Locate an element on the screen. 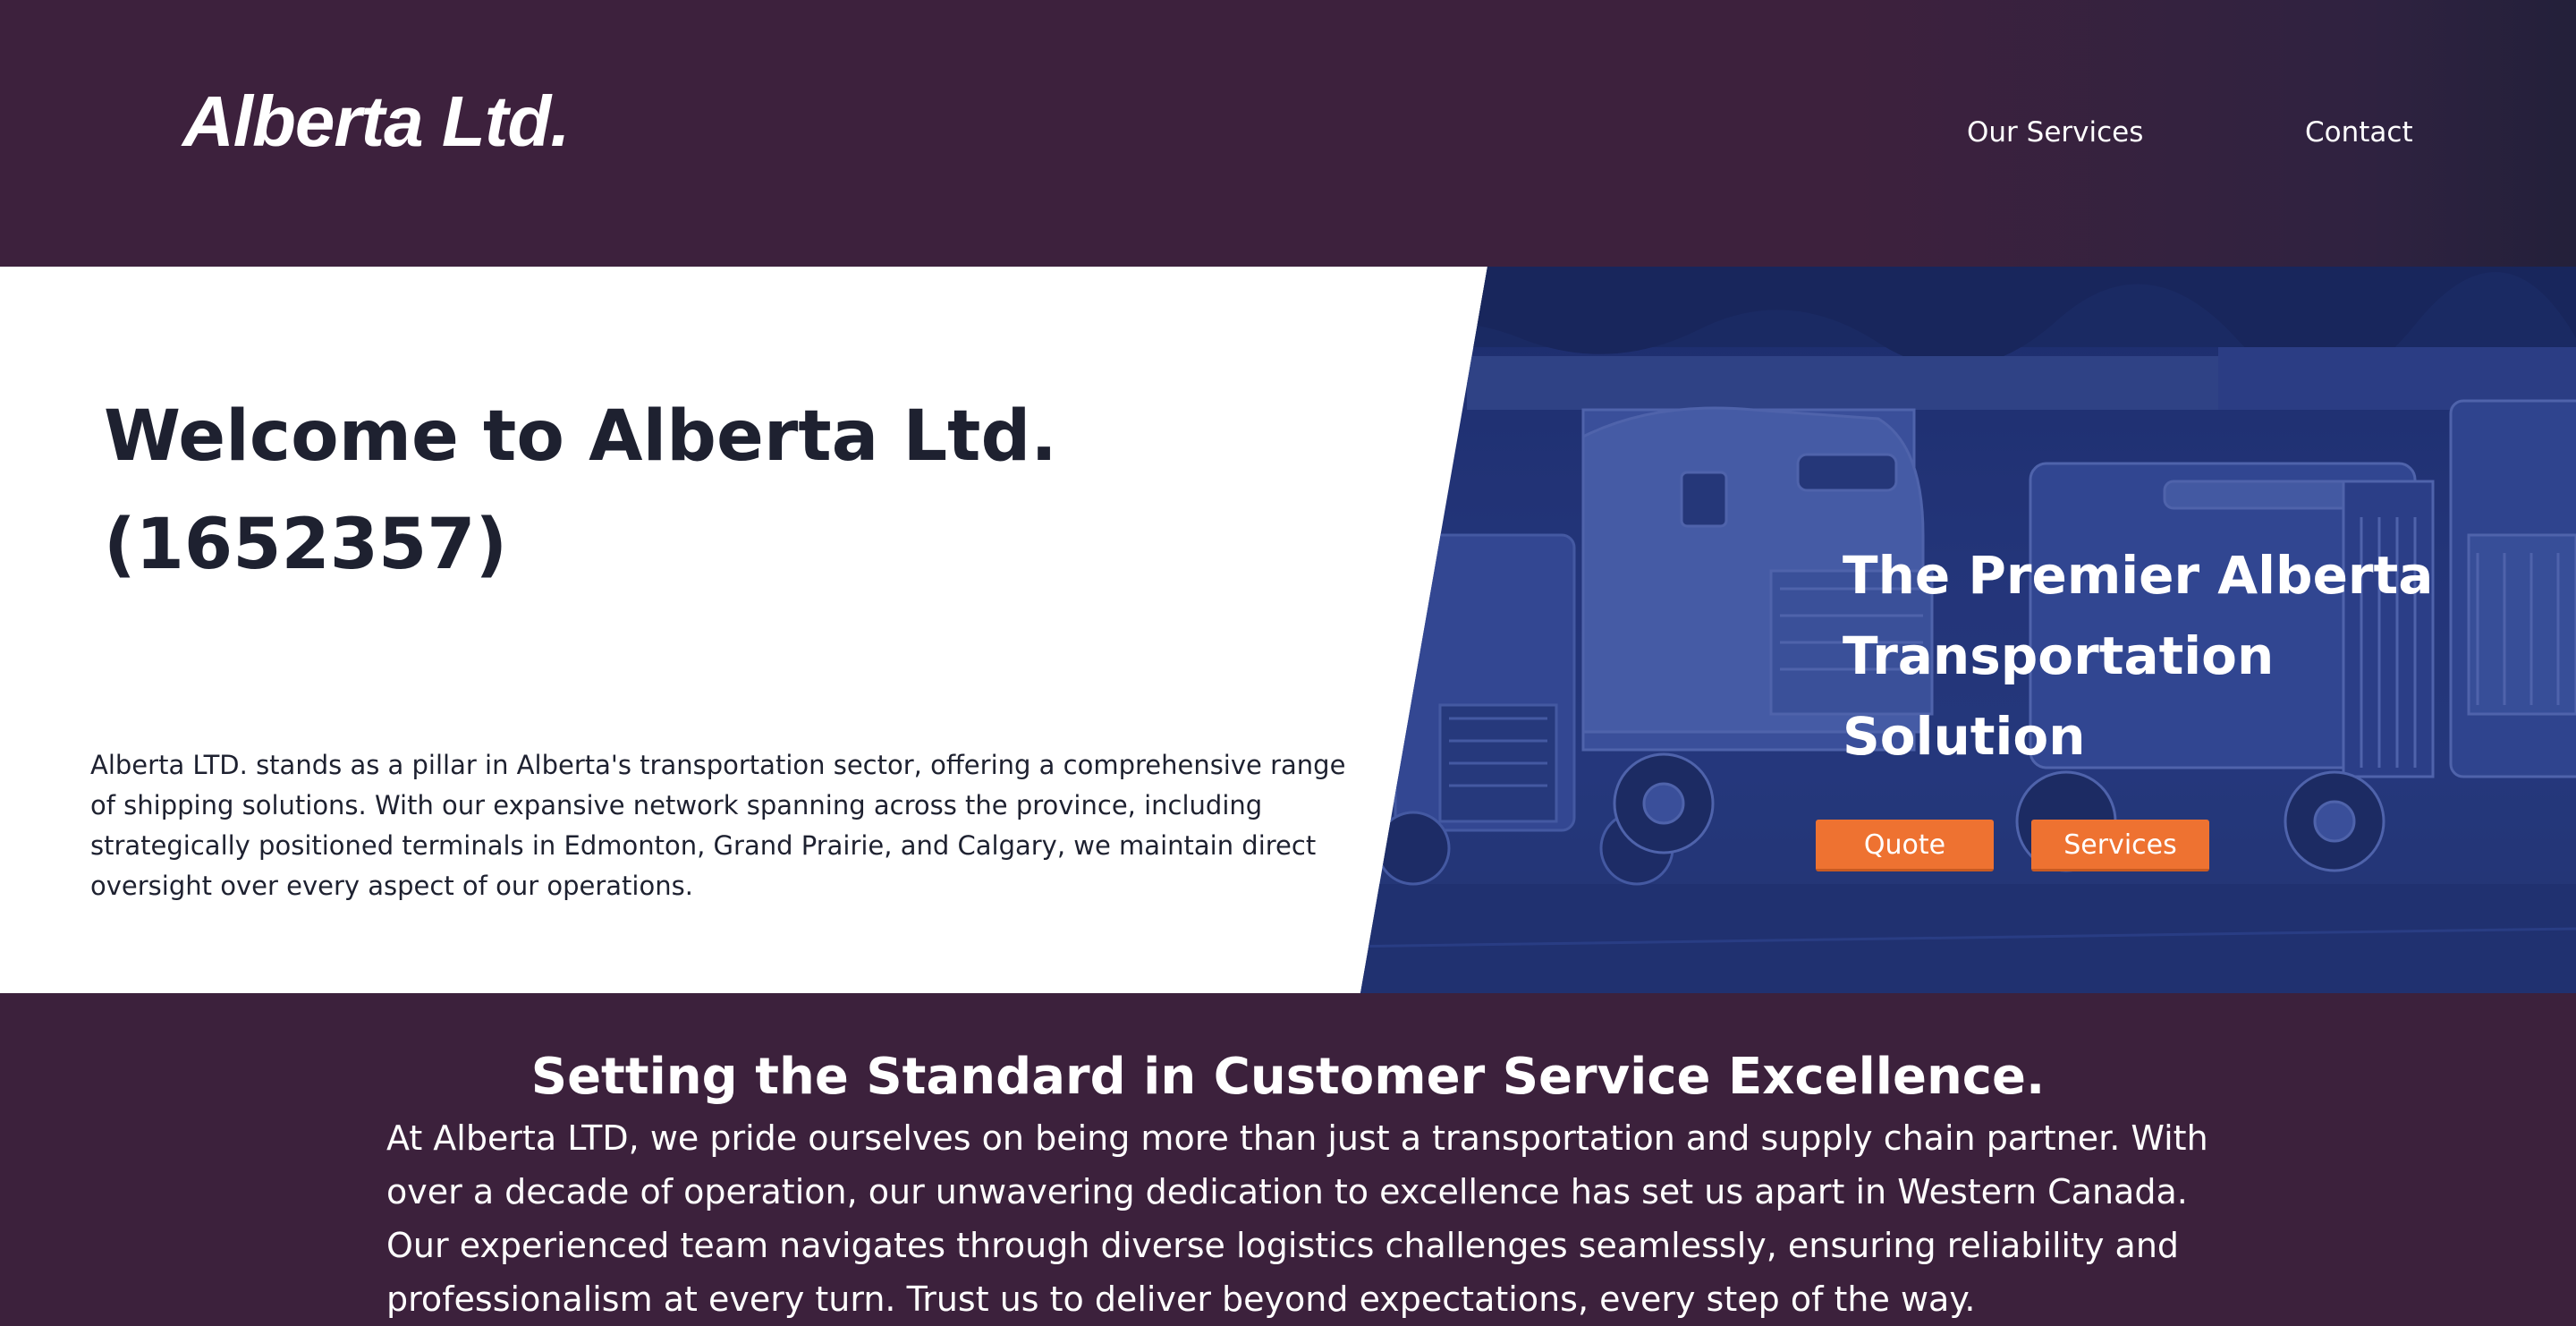  quote-button: Quote is located at coordinates (1905, 845).